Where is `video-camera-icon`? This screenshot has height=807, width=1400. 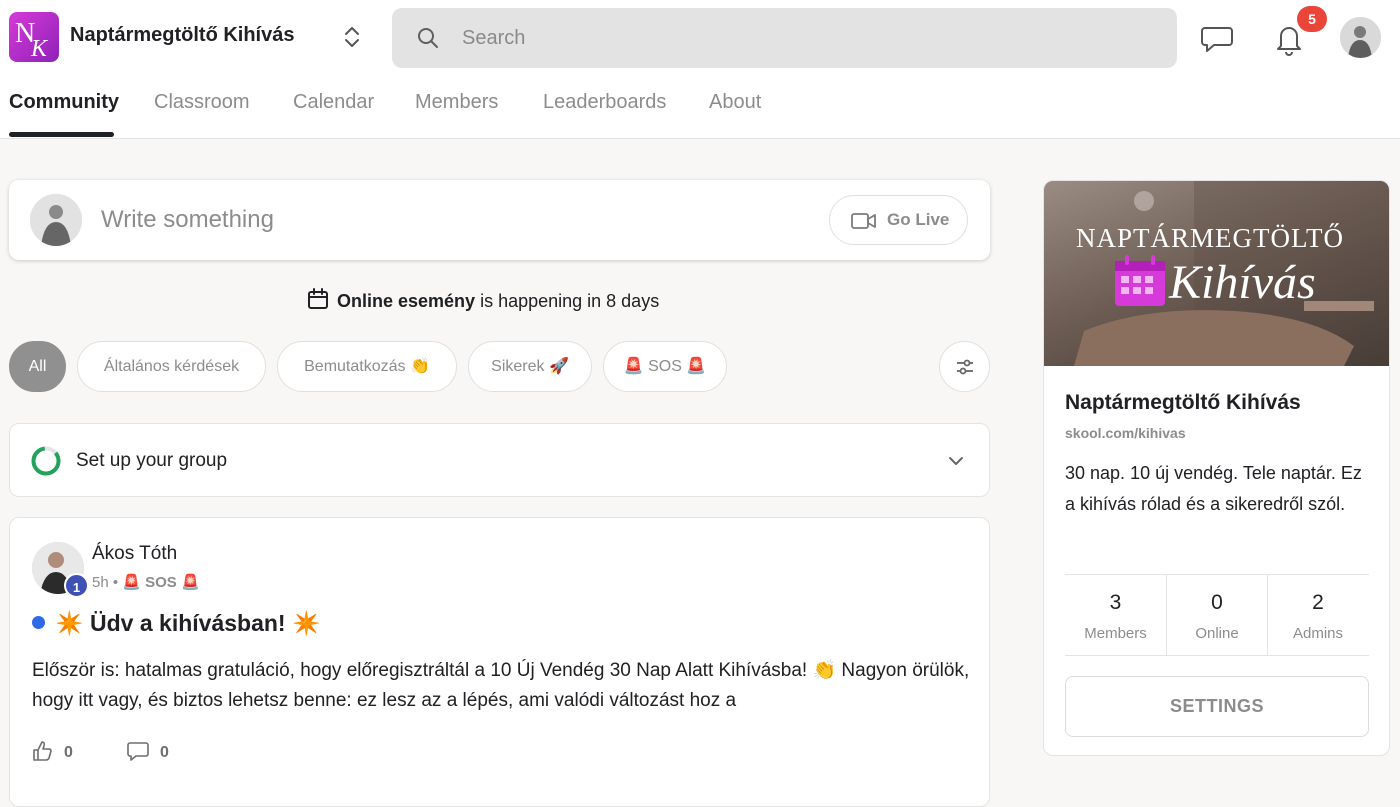
video-camera-icon is located at coordinates (863, 221).